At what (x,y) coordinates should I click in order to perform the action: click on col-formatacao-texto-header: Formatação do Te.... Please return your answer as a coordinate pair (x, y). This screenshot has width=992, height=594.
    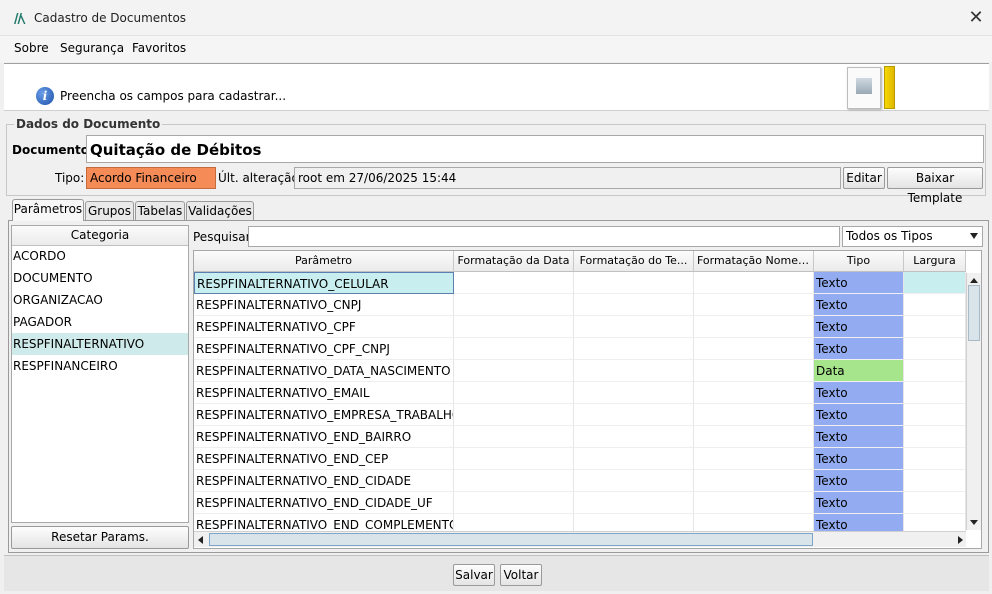
    Looking at the image, I should click on (634, 261).